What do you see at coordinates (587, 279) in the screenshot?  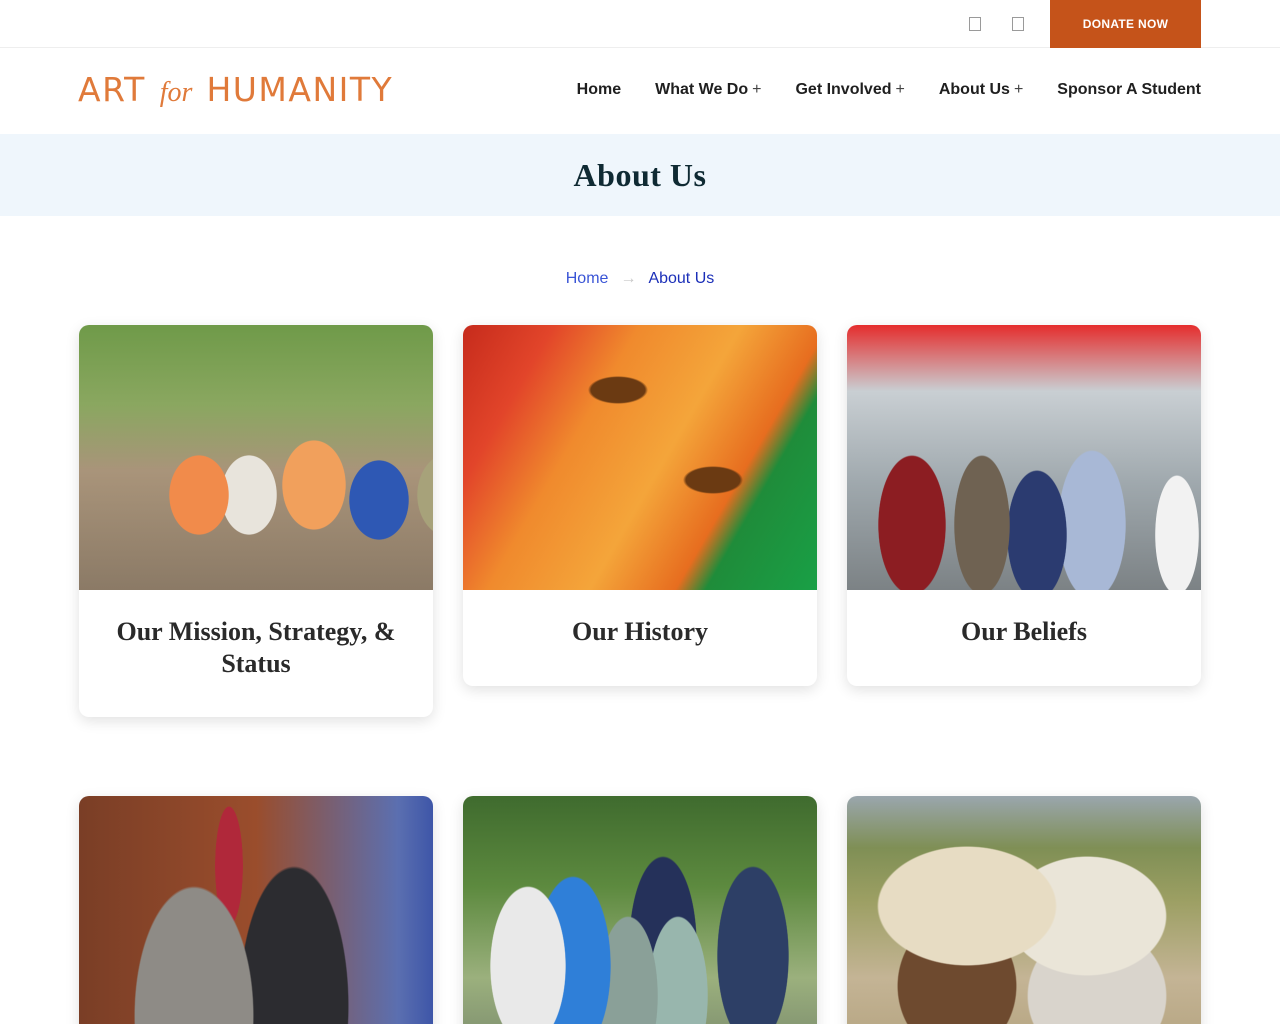 I see `breadcrumb-home-link: Home` at bounding box center [587, 279].